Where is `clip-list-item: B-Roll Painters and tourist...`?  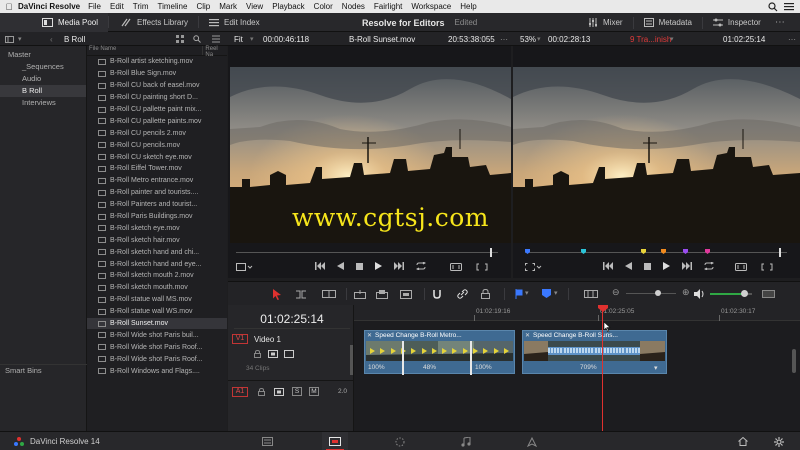 clip-list-item: B-Roll Painters and tourist... is located at coordinates (157, 205).